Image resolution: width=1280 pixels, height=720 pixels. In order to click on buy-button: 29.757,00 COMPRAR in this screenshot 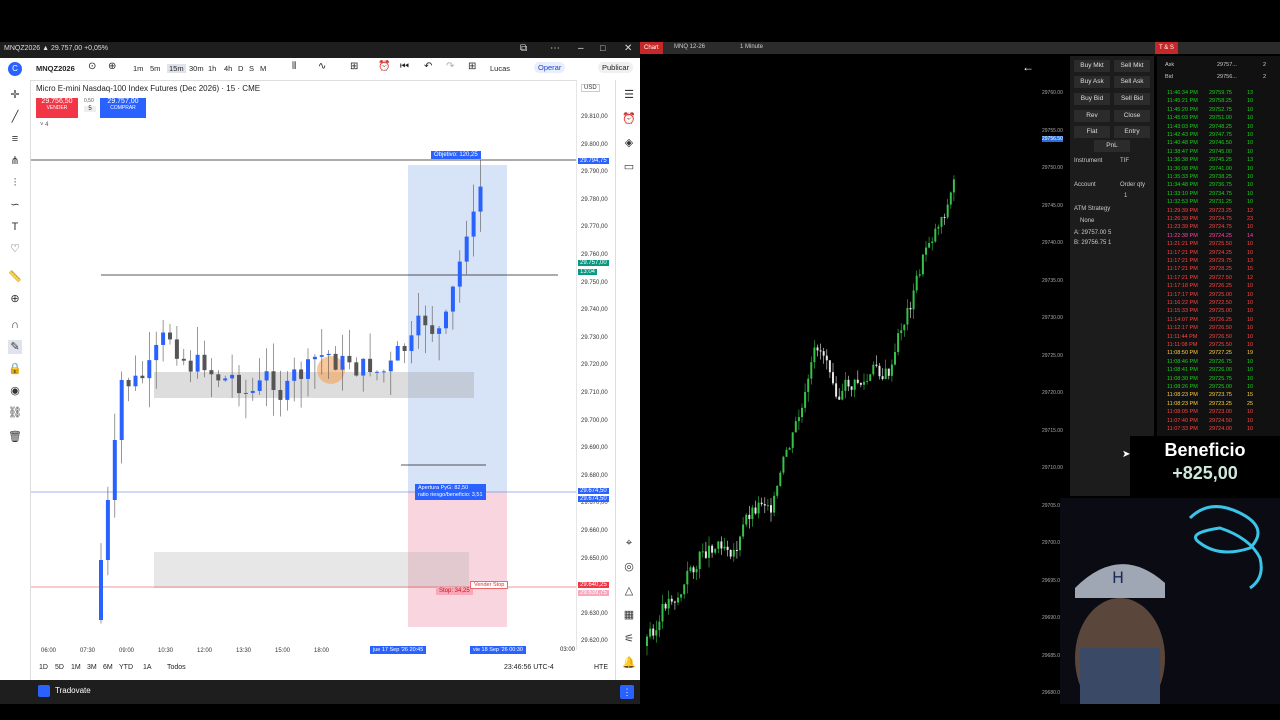, I will do `click(123, 108)`.